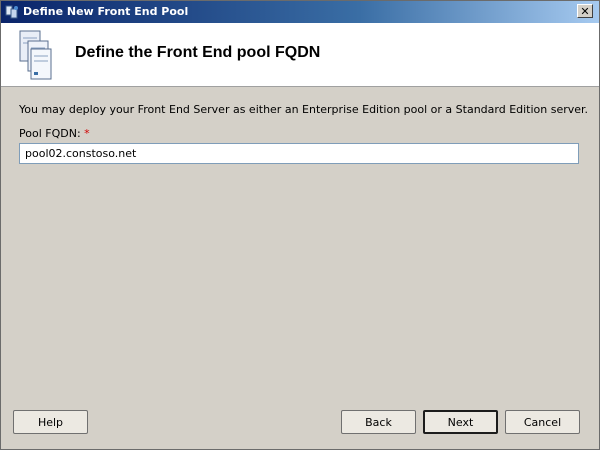 Image resolution: width=600 pixels, height=450 pixels. What do you see at coordinates (542, 422) in the screenshot?
I see `cancel-button: Cancel` at bounding box center [542, 422].